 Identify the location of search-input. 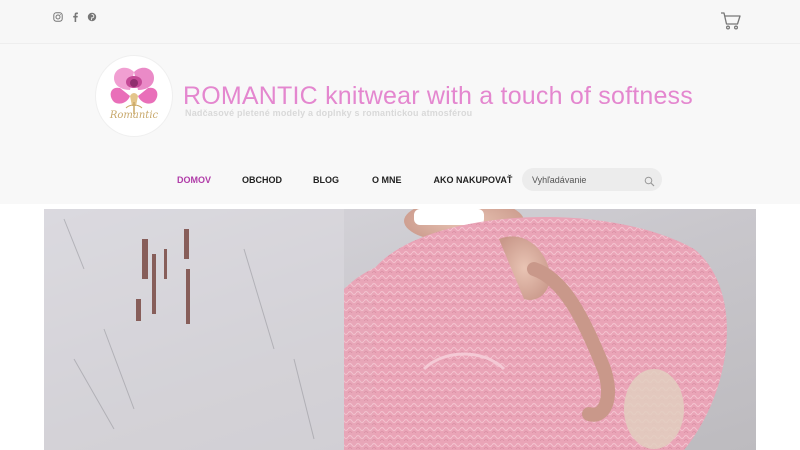
(587, 179).